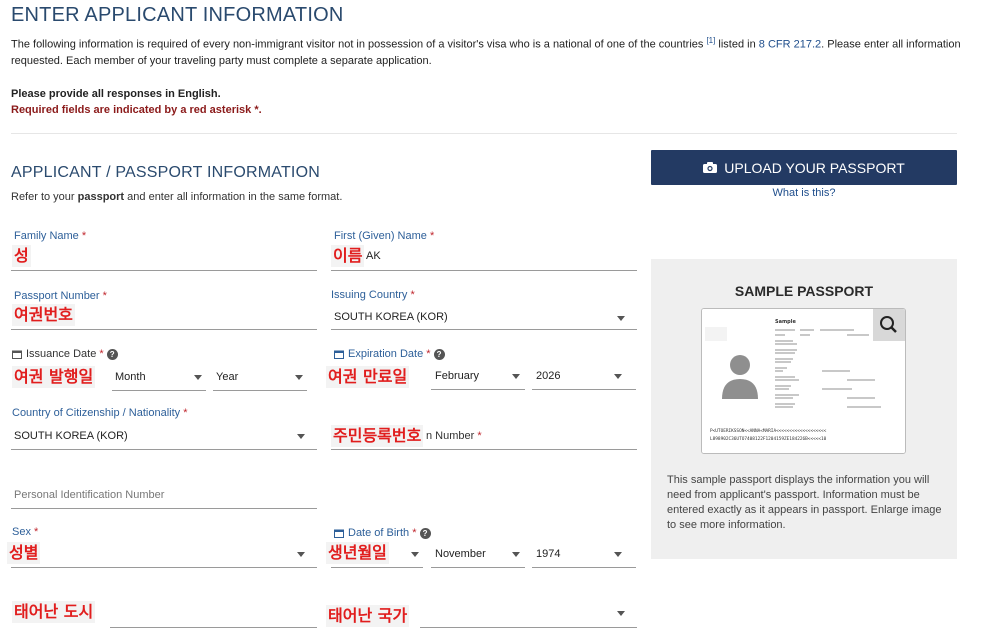 This screenshot has height=644, width=985. What do you see at coordinates (391, 317) in the screenshot?
I see `issuing-country-value: SOUTH KOREA (KOR)` at bounding box center [391, 317].